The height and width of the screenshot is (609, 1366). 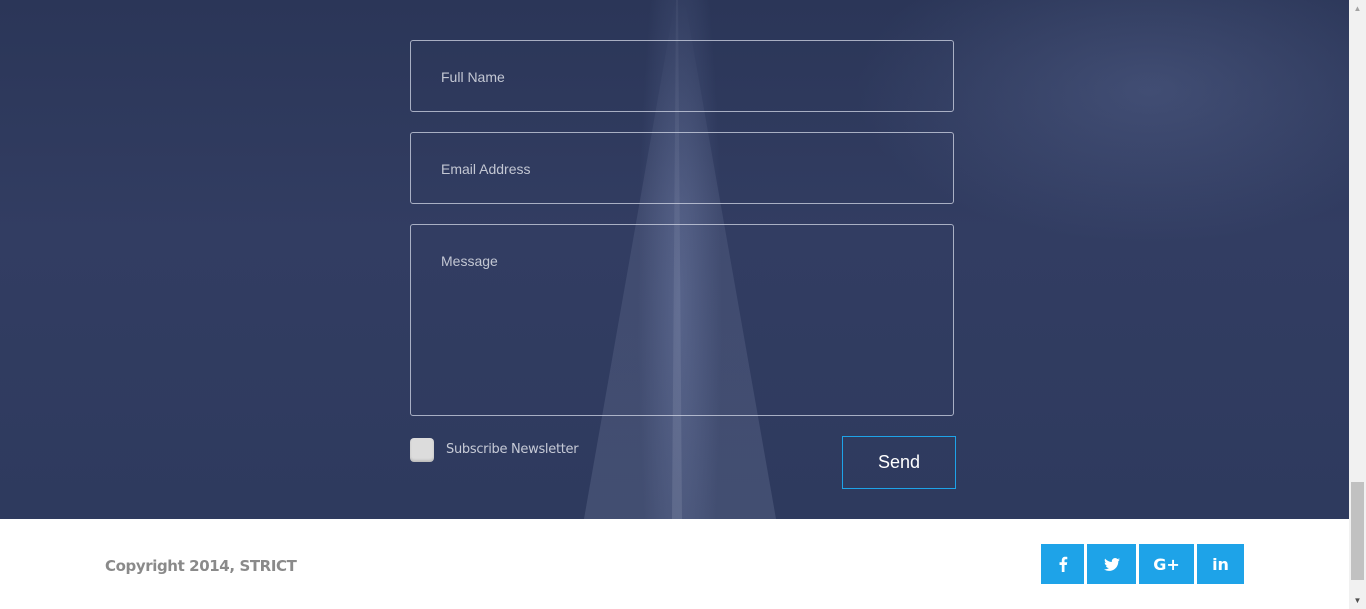 I want to click on copyright-text: Copyright 2014, STRICT, so click(x=201, y=566).